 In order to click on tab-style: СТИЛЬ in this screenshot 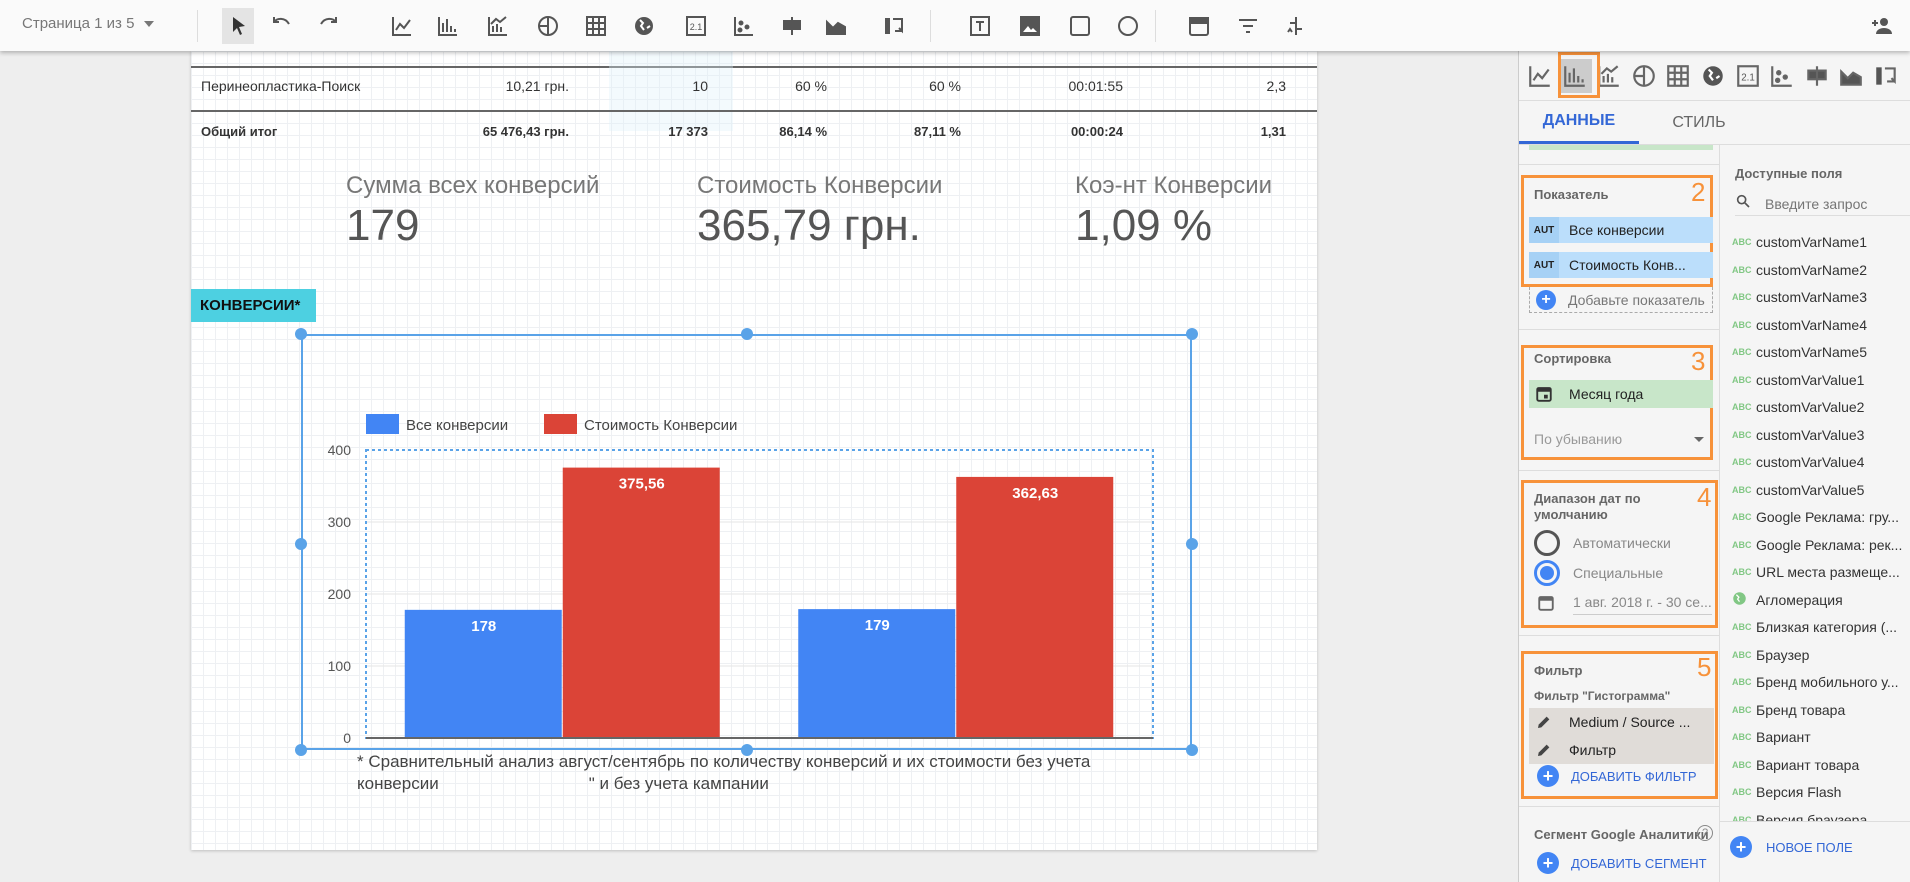, I will do `click(1699, 122)`.